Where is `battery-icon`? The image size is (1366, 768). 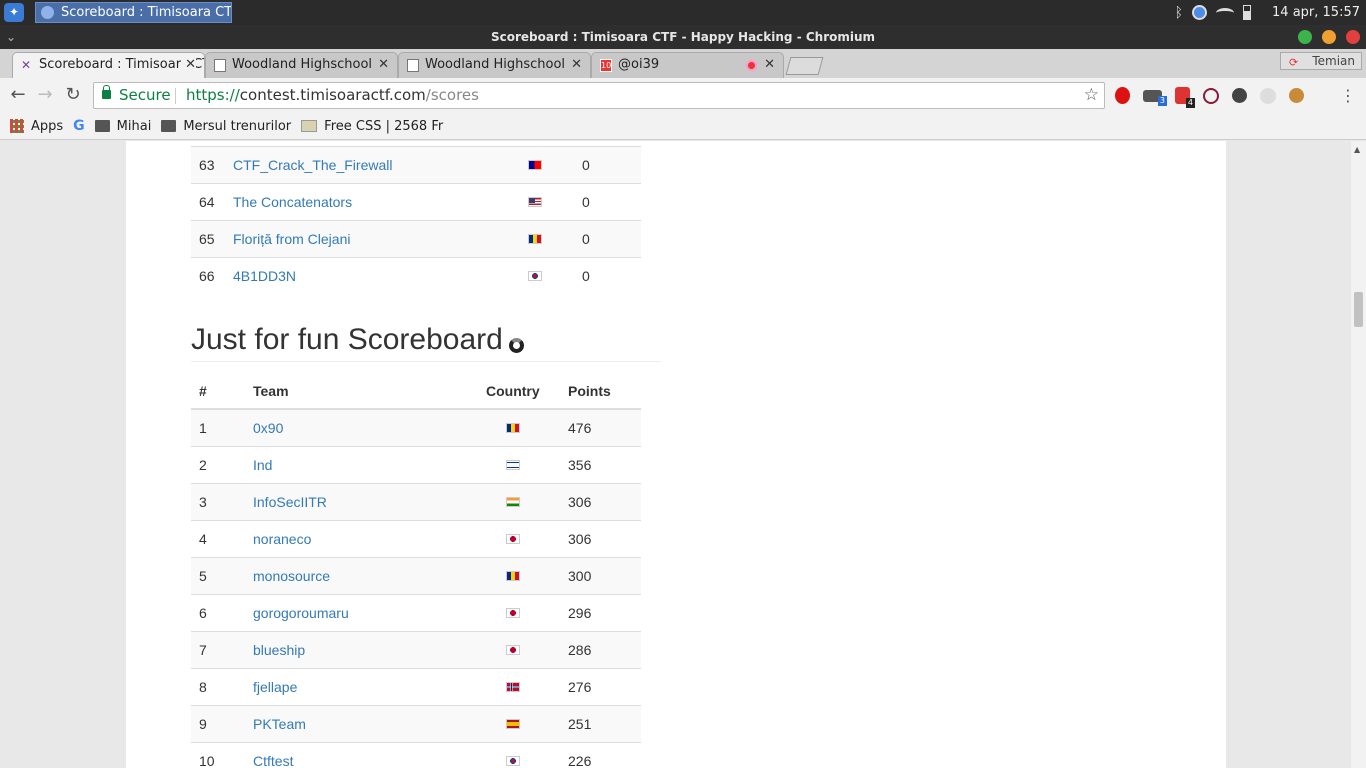 battery-icon is located at coordinates (1247, 12).